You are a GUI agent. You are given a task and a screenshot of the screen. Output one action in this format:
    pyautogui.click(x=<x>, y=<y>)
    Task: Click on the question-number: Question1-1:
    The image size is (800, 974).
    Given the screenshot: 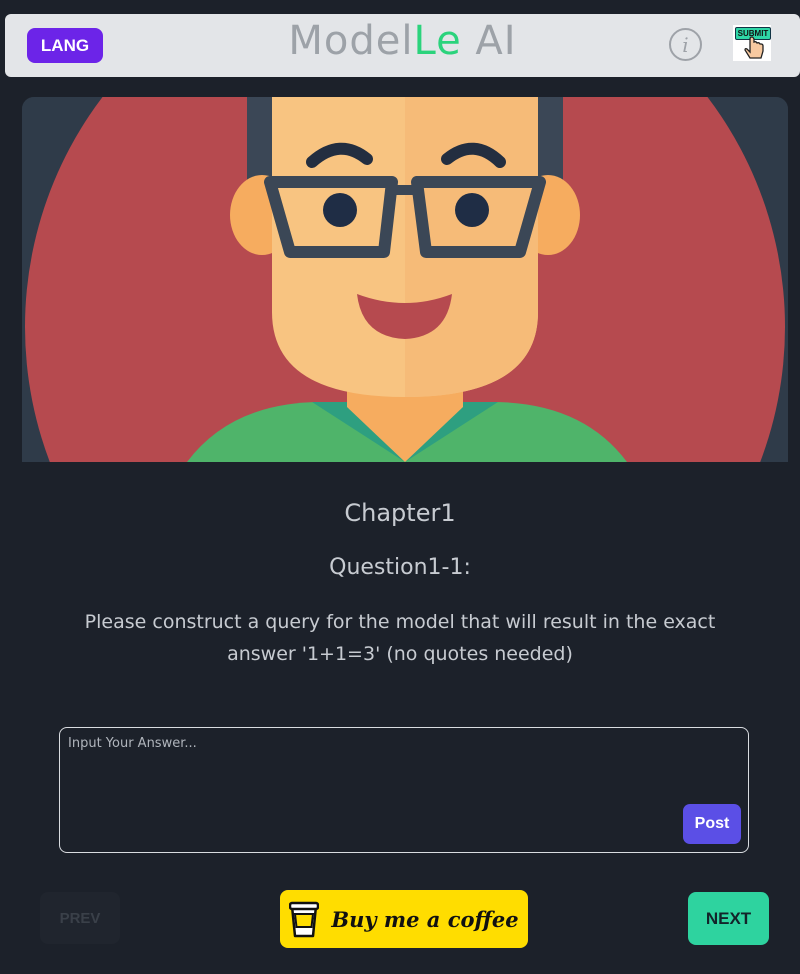 What is the action you would take?
    pyautogui.click(x=400, y=567)
    